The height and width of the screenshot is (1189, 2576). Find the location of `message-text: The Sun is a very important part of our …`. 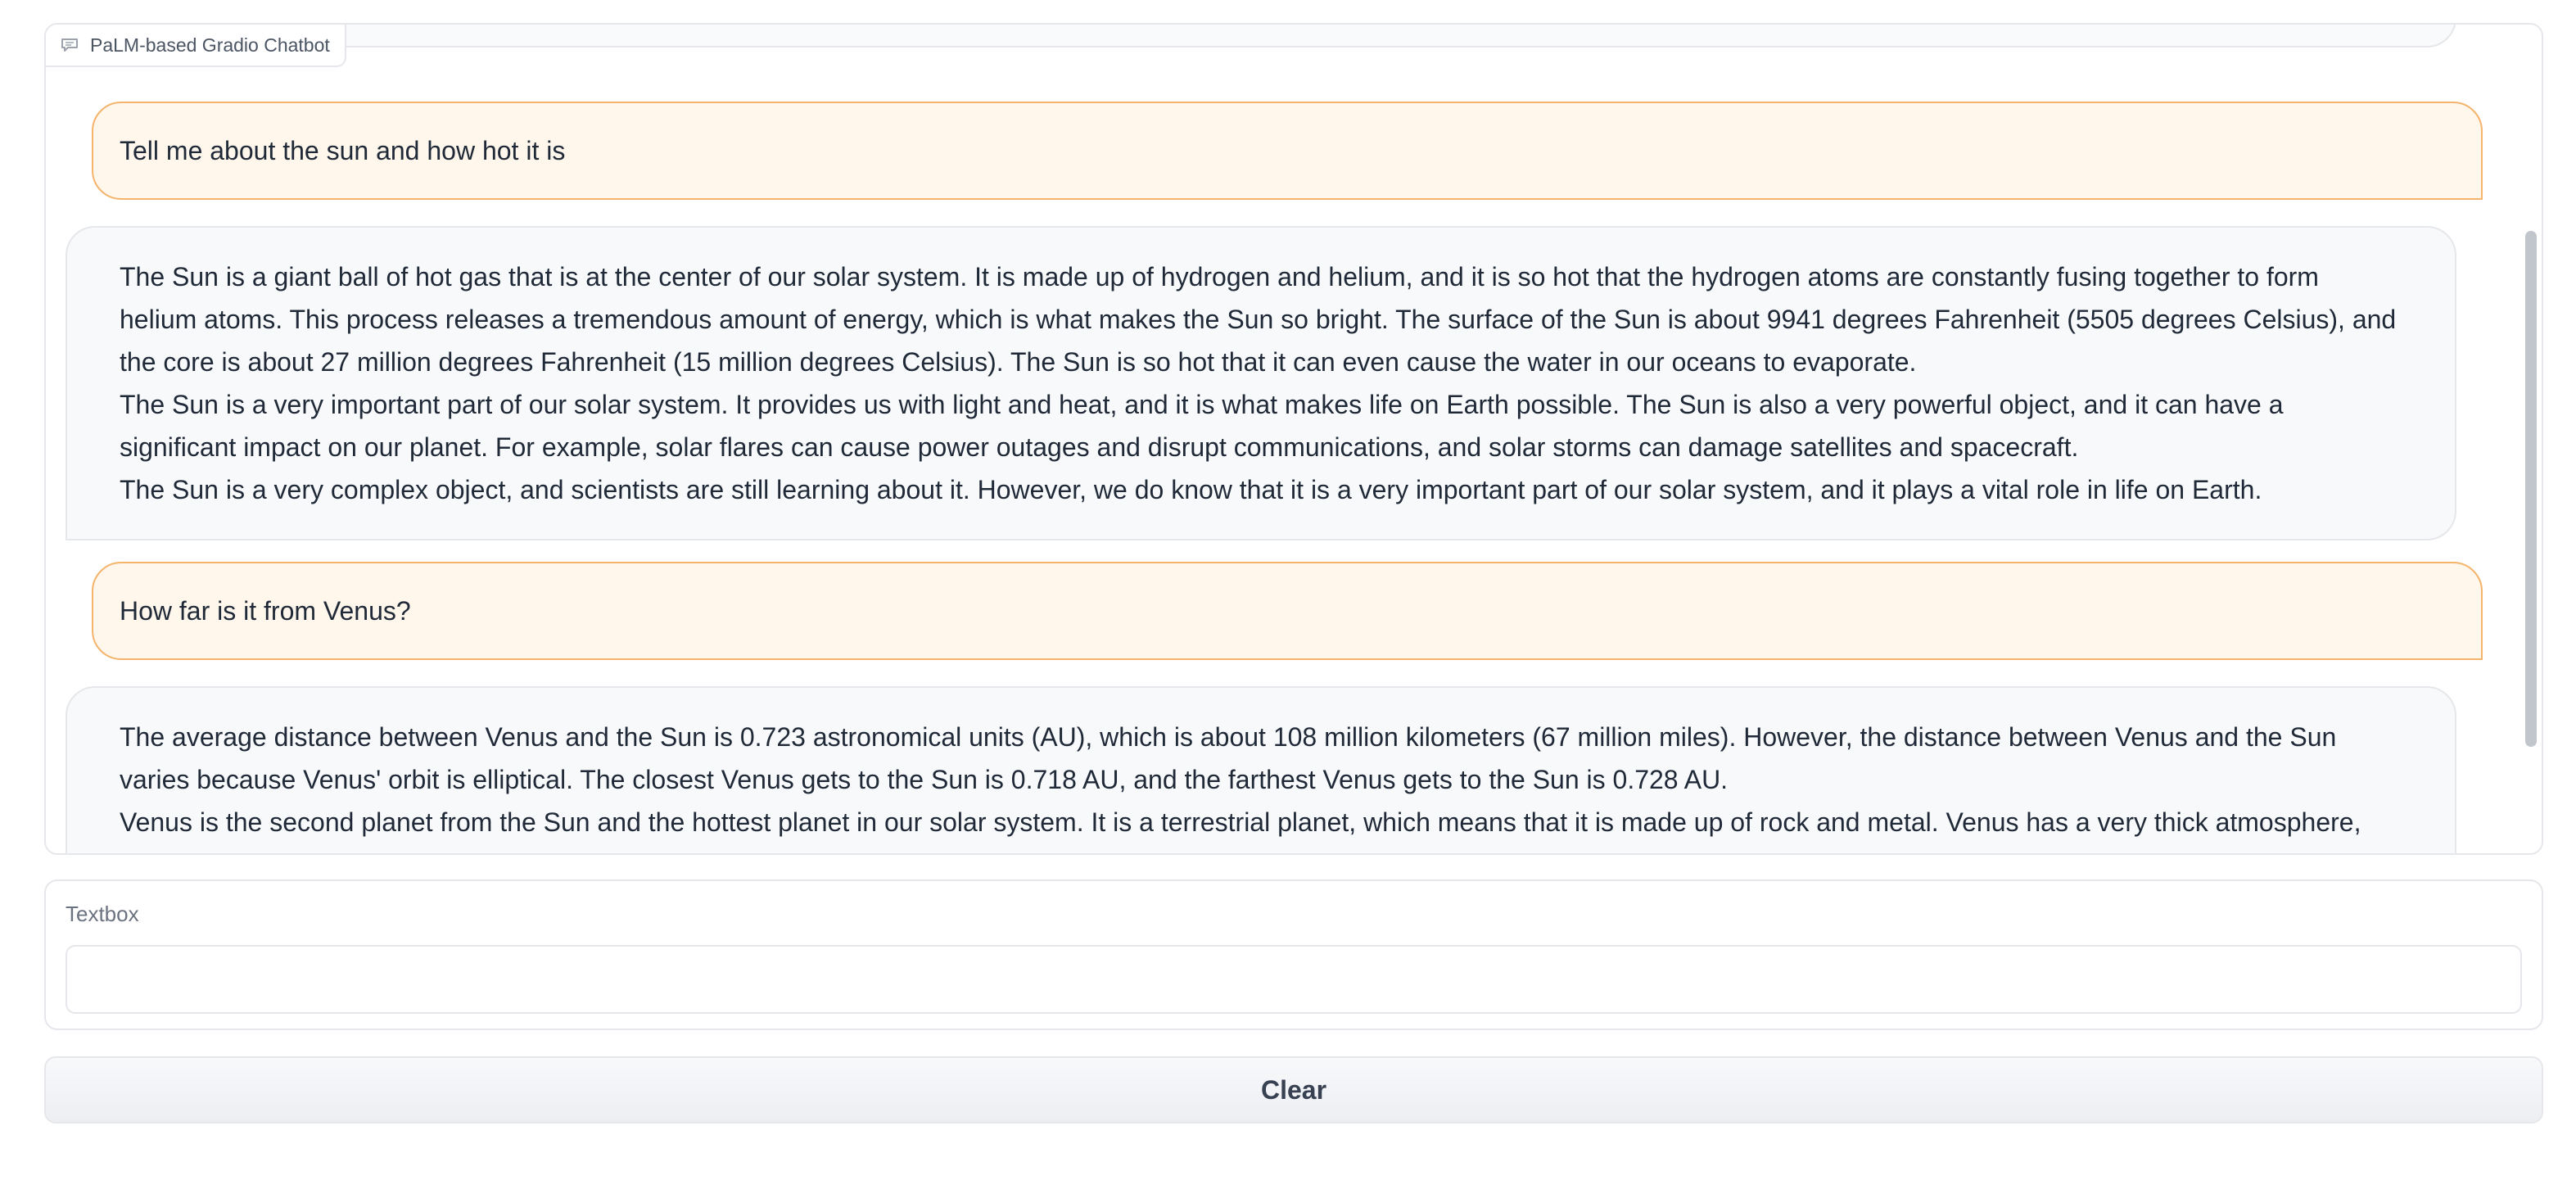

message-text: The Sun is a very important part of our … is located at coordinates (1202, 426).